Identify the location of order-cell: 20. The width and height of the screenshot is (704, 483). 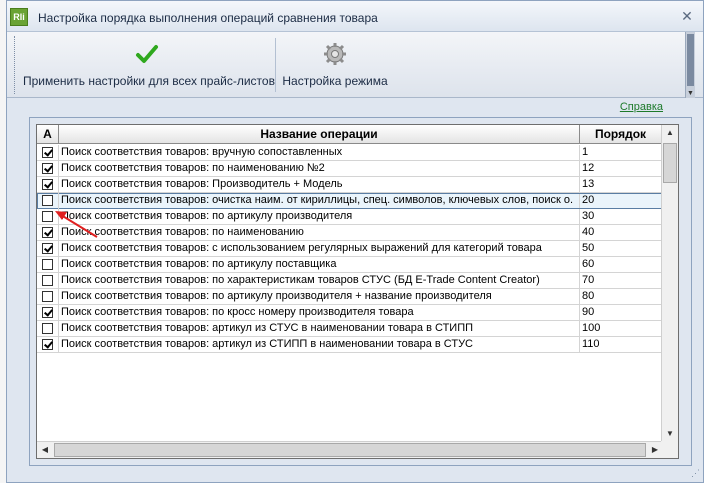
(621, 201).